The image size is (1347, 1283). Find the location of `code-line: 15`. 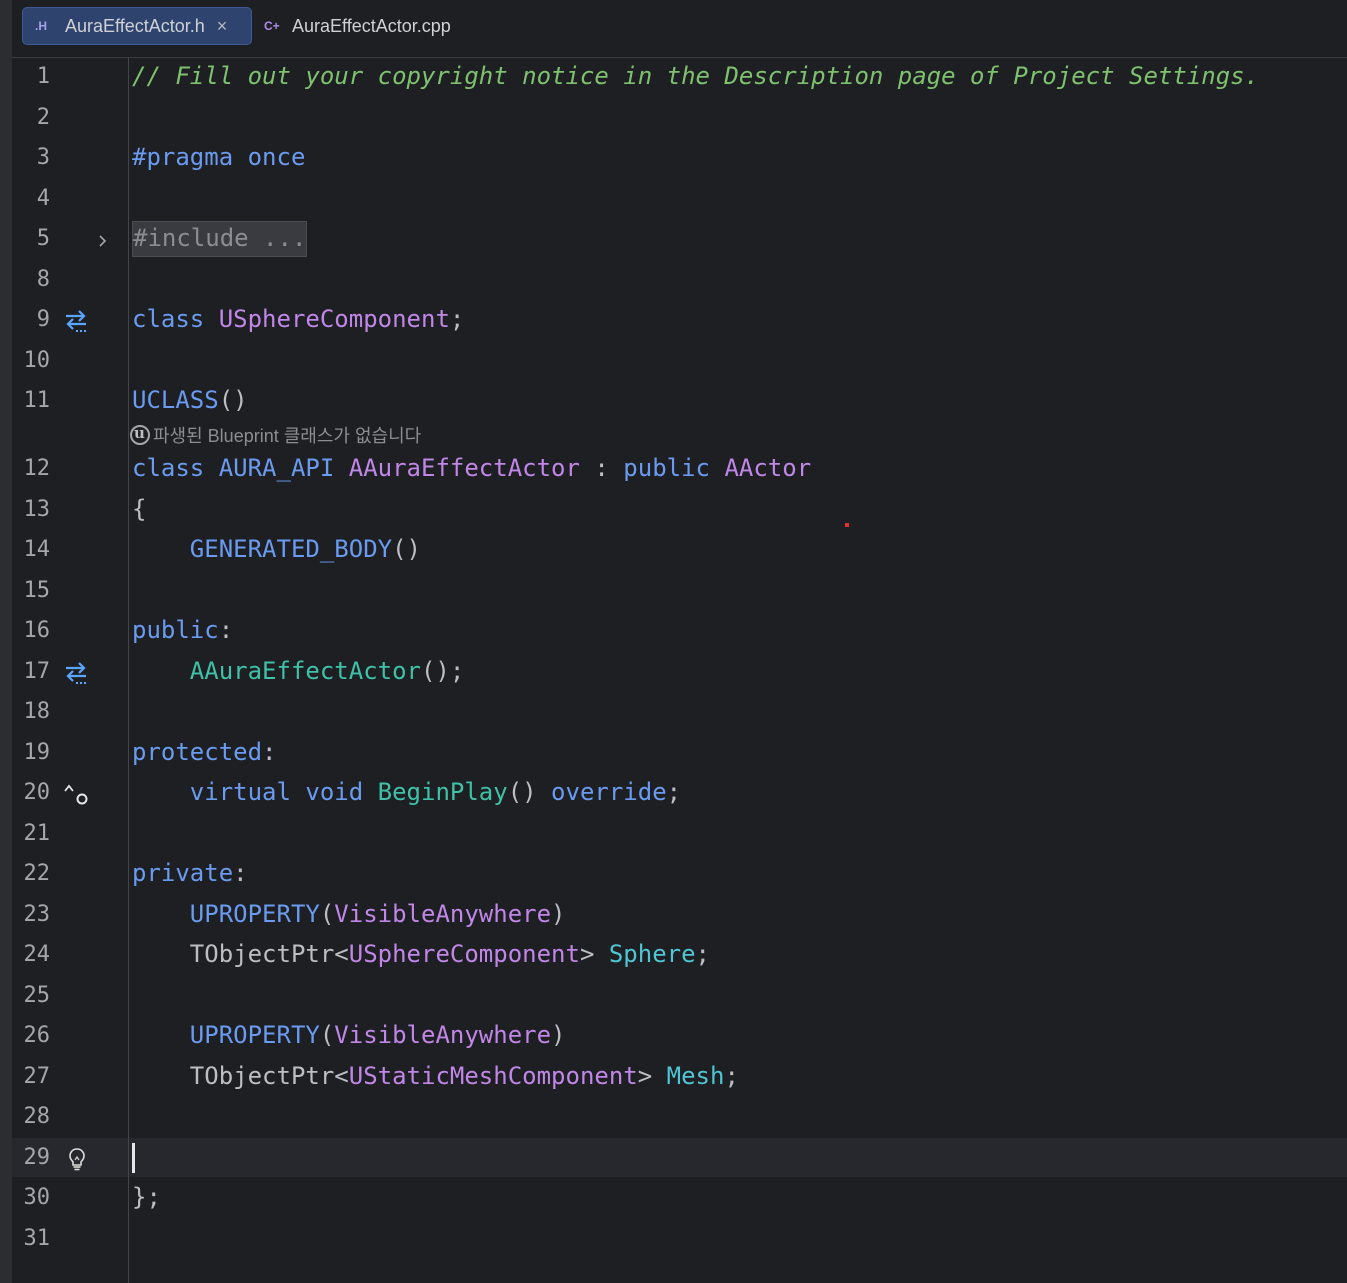

code-line: 15 is located at coordinates (679, 592).